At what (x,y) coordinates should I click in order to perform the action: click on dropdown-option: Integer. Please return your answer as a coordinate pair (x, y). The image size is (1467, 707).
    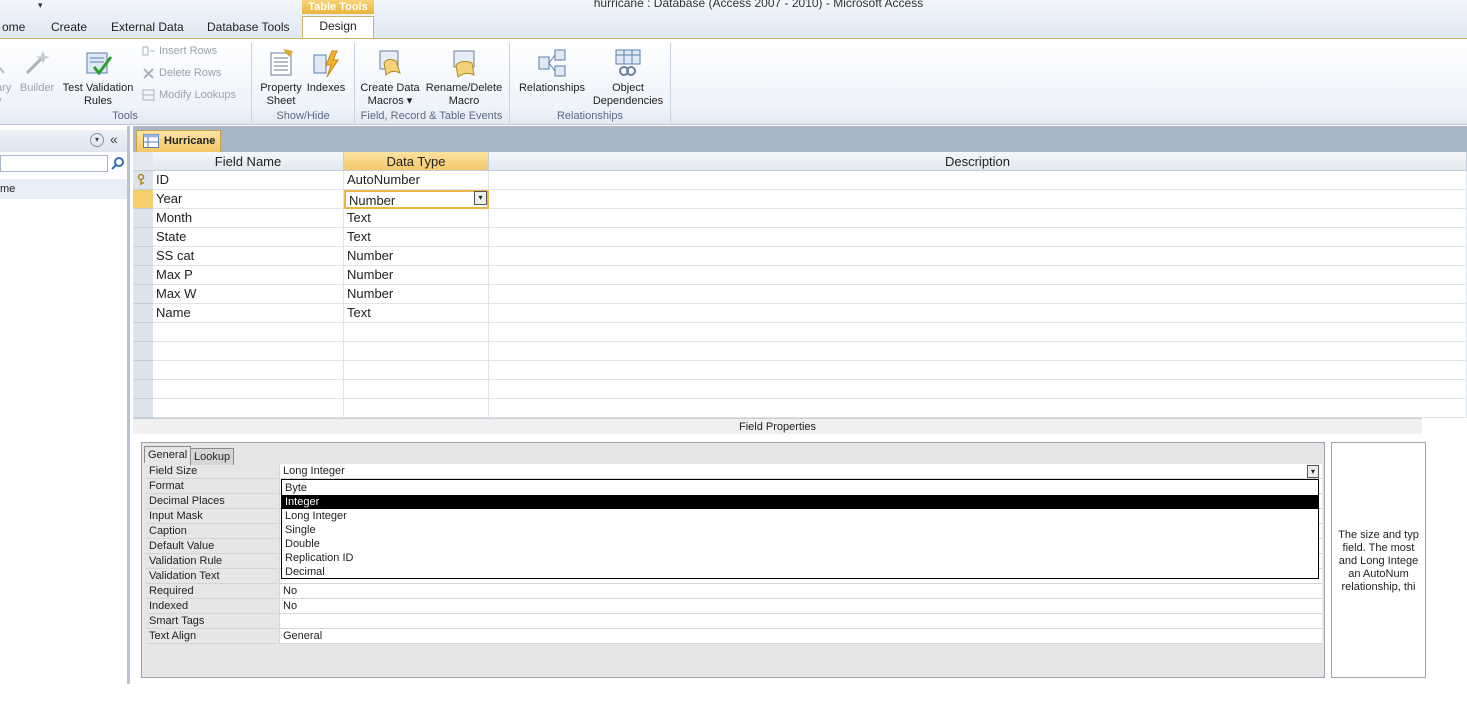
    Looking at the image, I should click on (800, 502).